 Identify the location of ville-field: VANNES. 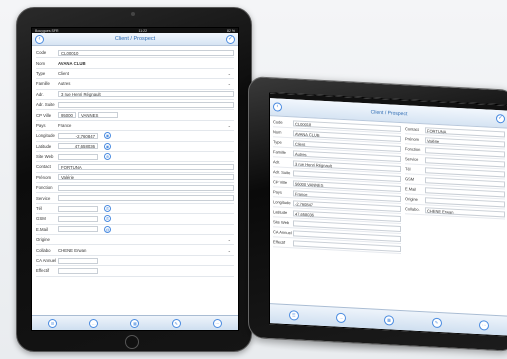
(98, 115).